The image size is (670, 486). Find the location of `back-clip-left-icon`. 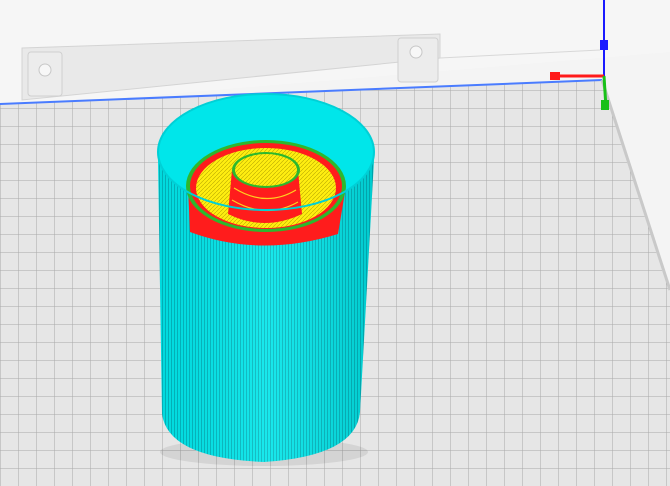

back-clip-left-icon is located at coordinates (45, 74).